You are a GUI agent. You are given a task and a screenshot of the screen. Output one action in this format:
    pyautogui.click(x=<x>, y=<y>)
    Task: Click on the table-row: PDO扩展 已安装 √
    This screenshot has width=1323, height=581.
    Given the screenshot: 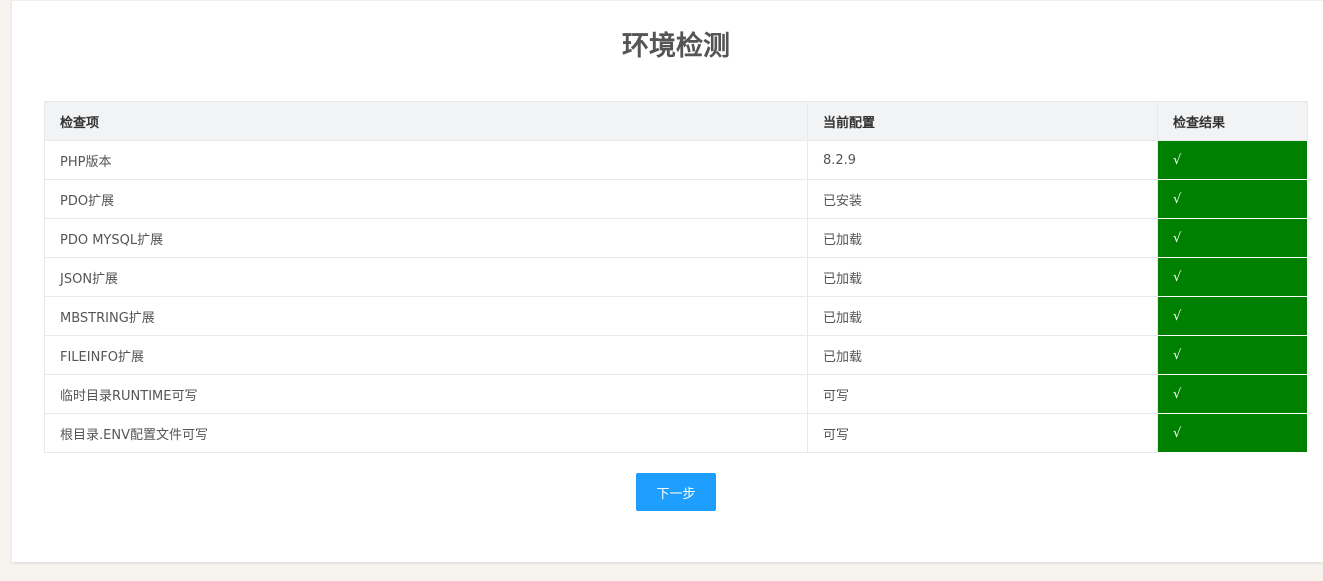 What is the action you would take?
    pyautogui.click(x=676, y=199)
    